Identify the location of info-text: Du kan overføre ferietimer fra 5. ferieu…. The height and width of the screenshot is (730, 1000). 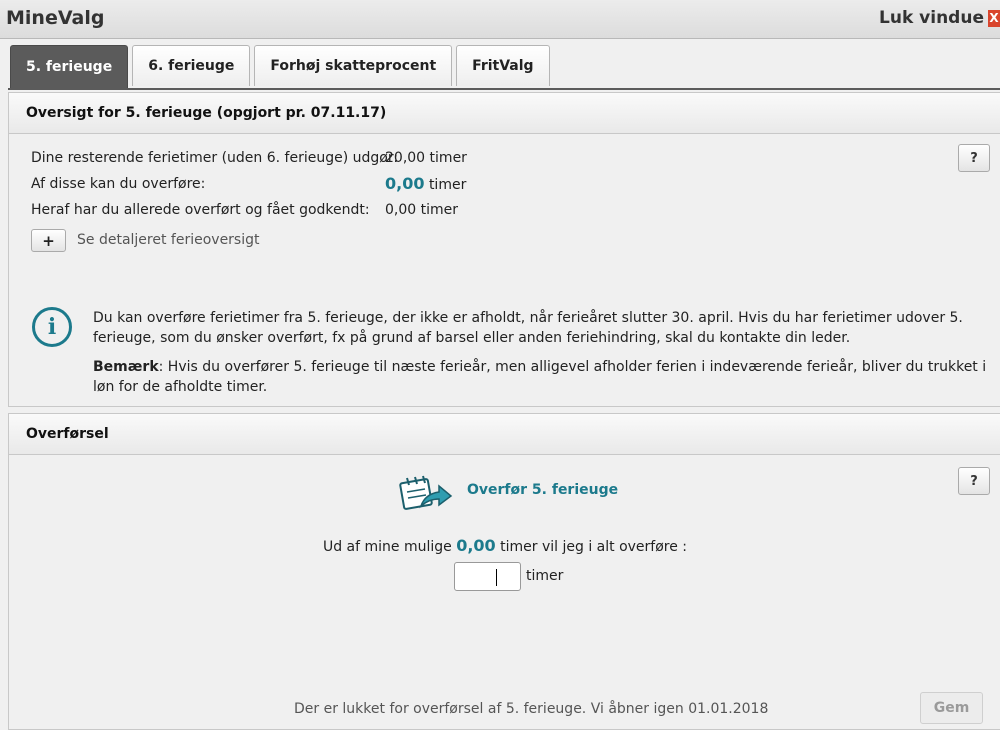
(540, 357).